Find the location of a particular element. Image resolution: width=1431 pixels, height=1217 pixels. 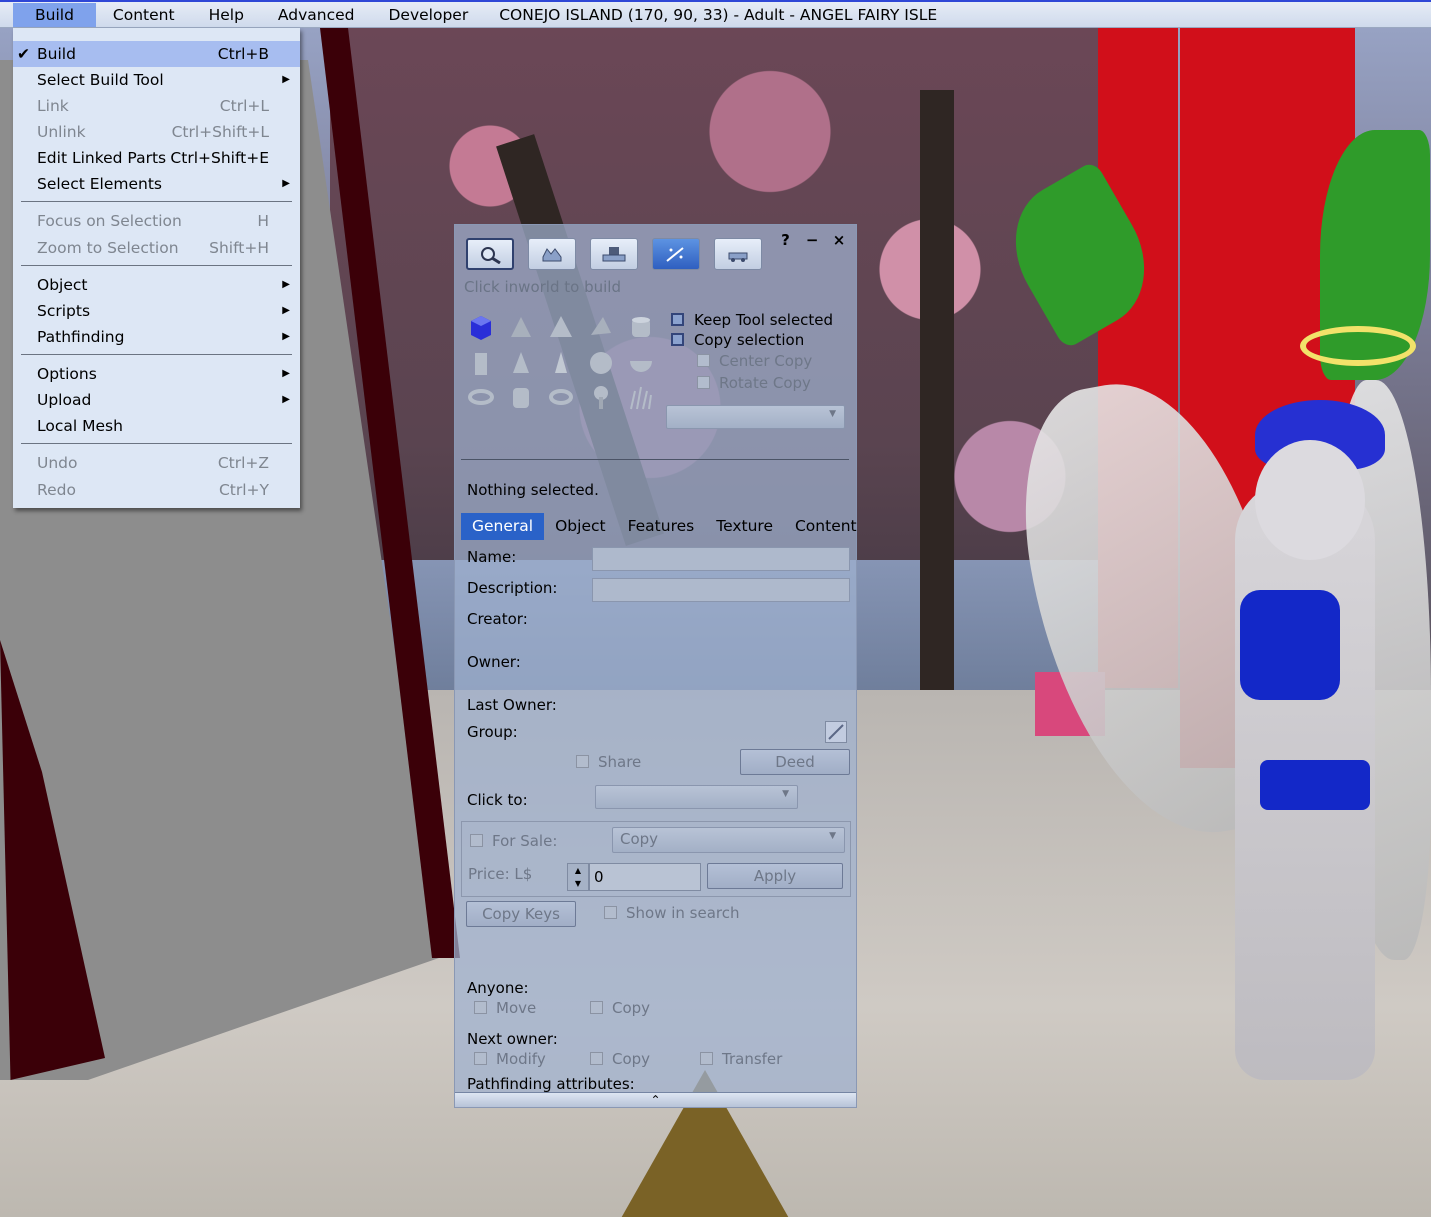

menu-item-label: Object is located at coordinates (62, 285).